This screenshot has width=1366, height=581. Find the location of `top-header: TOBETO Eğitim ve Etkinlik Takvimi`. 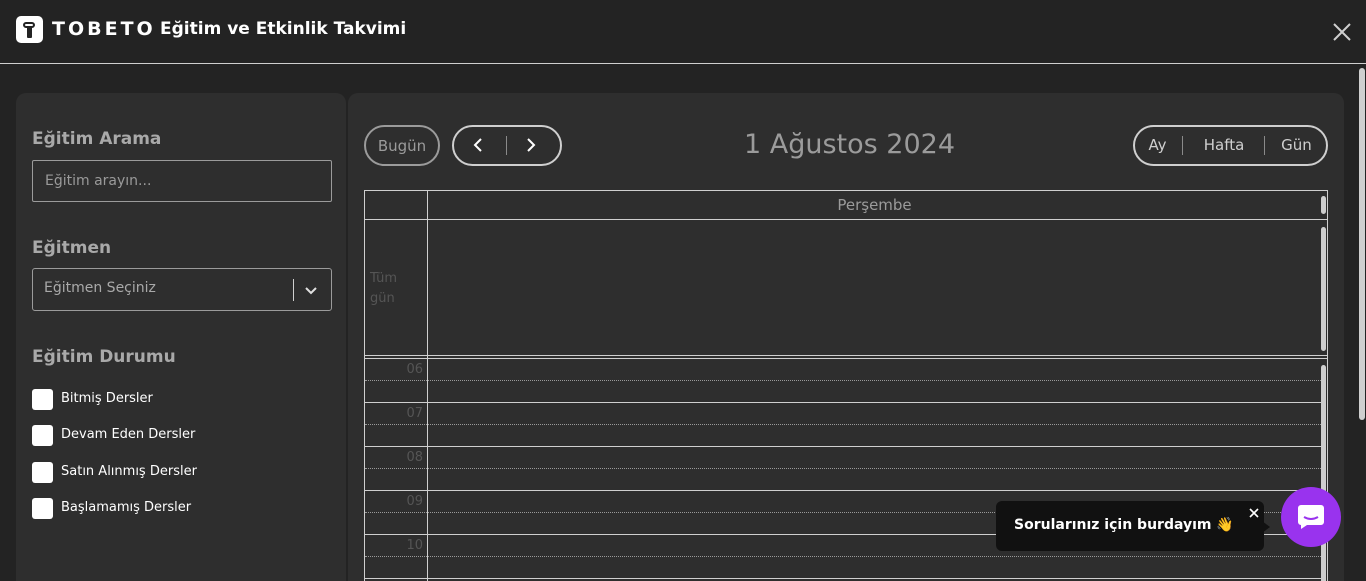

top-header: TOBETO Eğitim ve Etkinlik Takvimi is located at coordinates (683, 32).